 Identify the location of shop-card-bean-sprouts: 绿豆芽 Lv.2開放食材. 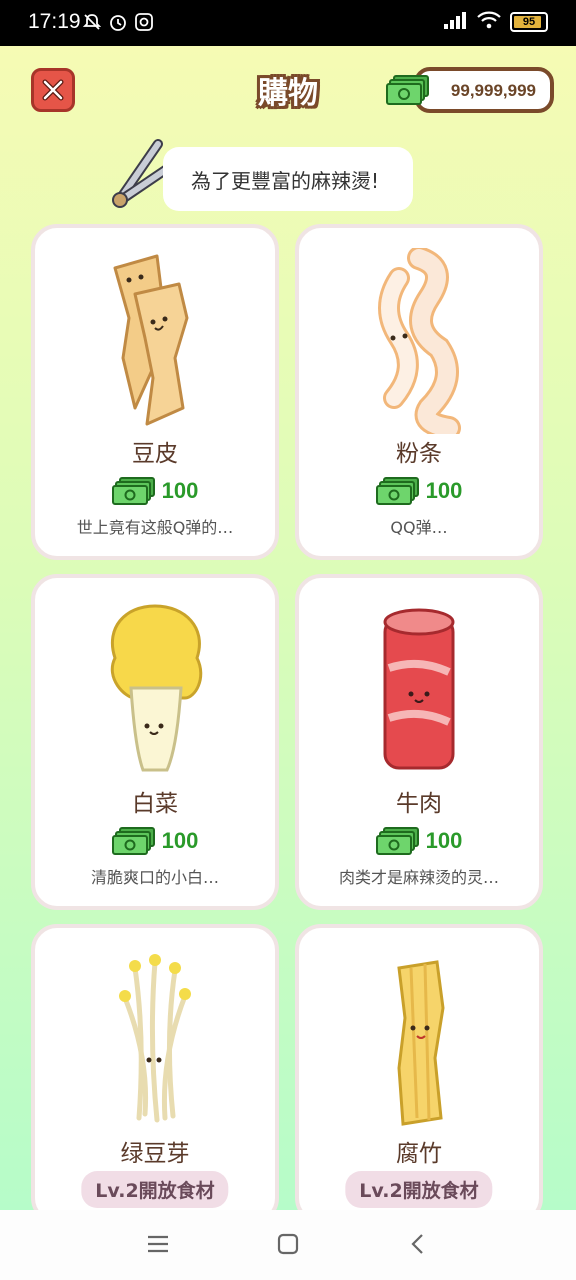
(155, 1074).